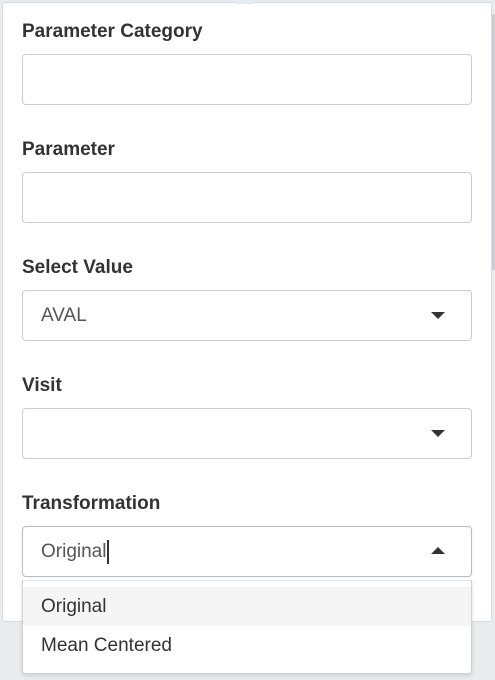  I want to click on transformation-dropdown: Original, so click(247, 551).